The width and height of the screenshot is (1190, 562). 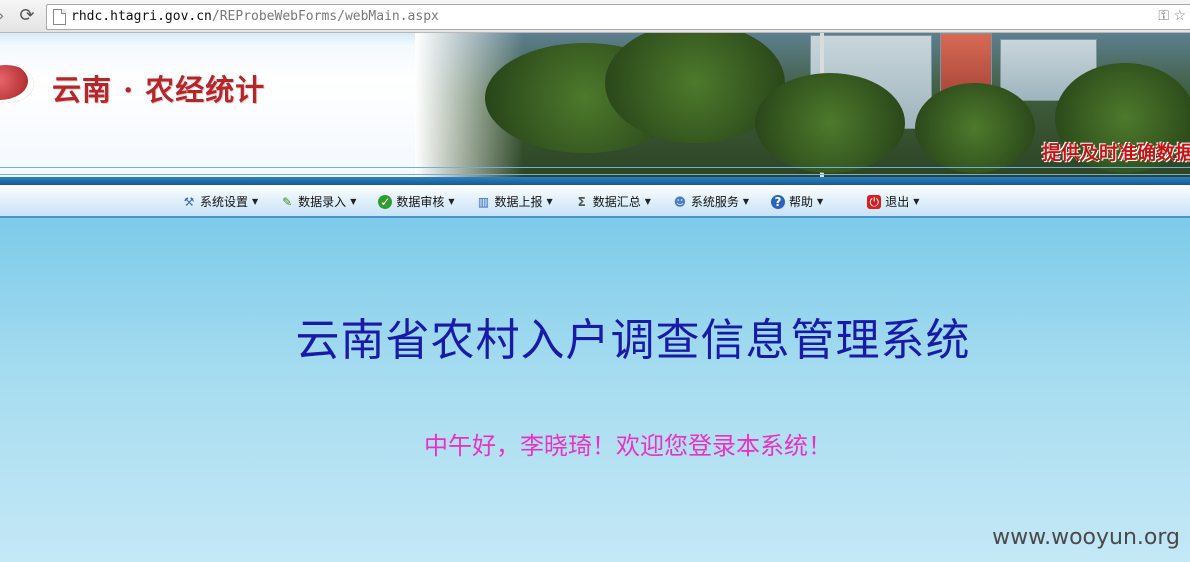 What do you see at coordinates (628, 446) in the screenshot?
I see `welcome-message: 中午好，李晓琦！欢迎您登录本系统！` at bounding box center [628, 446].